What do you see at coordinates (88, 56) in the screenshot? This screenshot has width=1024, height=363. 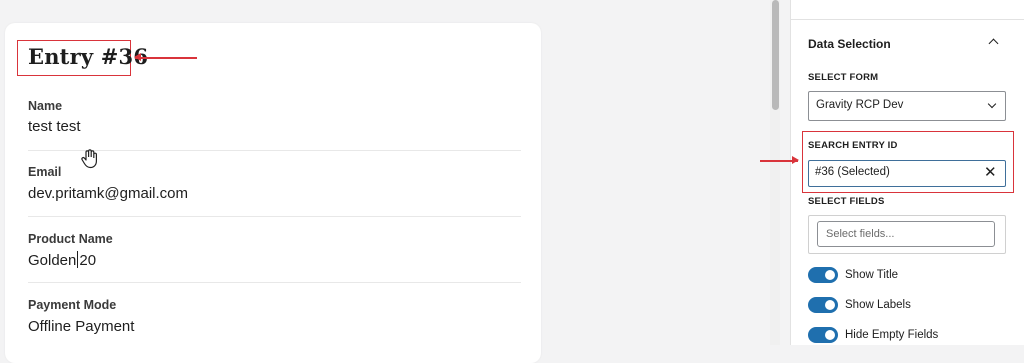 I see `entry-title: Entry #36` at bounding box center [88, 56].